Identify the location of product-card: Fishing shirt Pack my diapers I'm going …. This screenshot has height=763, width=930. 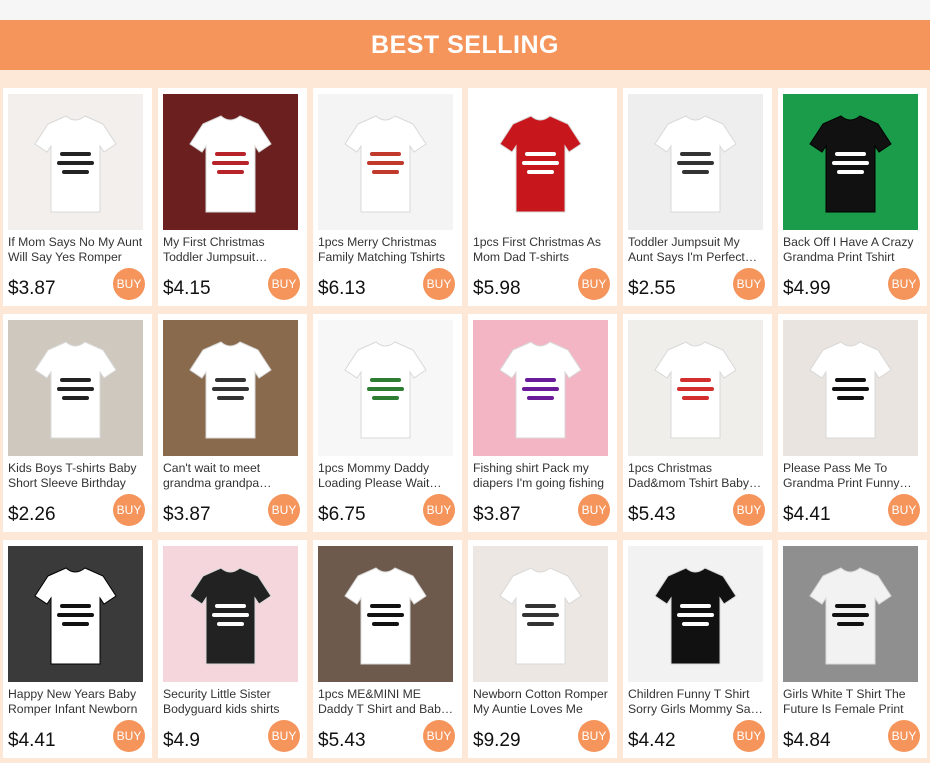
(542, 423).